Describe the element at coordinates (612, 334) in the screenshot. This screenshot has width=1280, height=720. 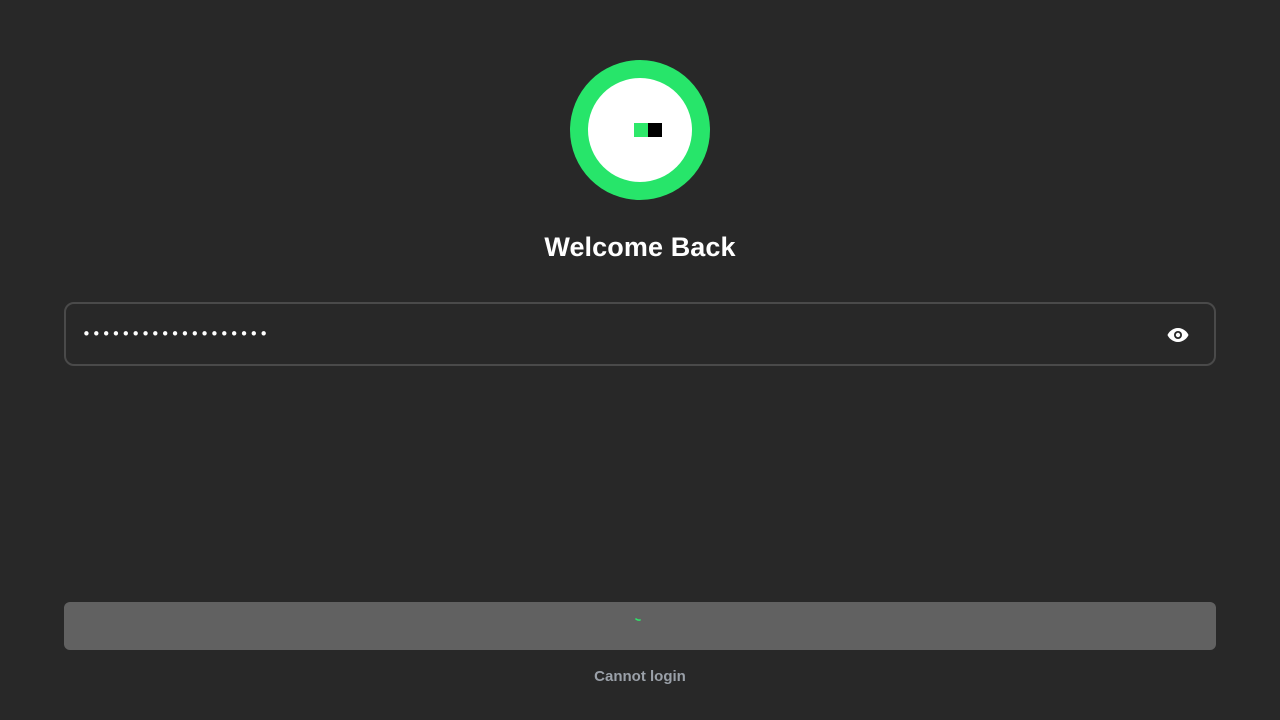
I see `password-input` at that location.